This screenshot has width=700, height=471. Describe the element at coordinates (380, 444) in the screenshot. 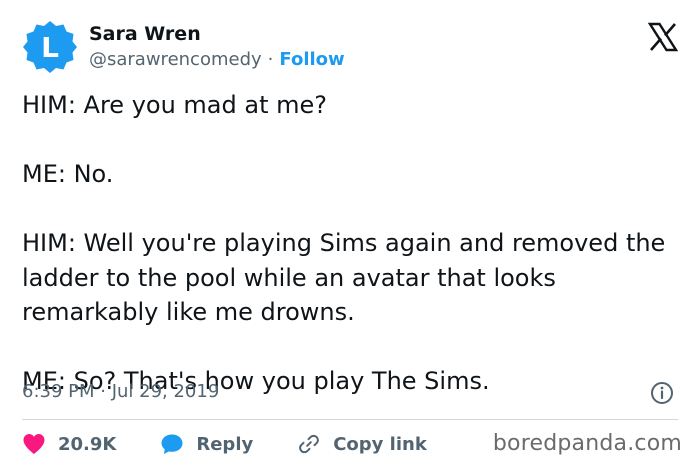

I see `copy-link-label: Copy link` at that location.